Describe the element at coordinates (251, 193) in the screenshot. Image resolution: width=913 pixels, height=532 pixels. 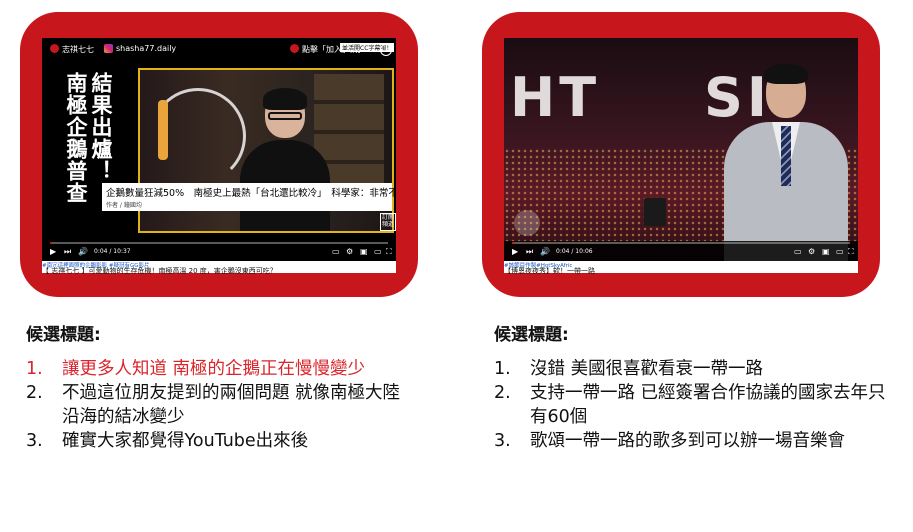
I see `subtitle-main: 企鵝數量狂減50% 南極史上最熱「台北還比較冷」 科學家：非常不正常` at that location.